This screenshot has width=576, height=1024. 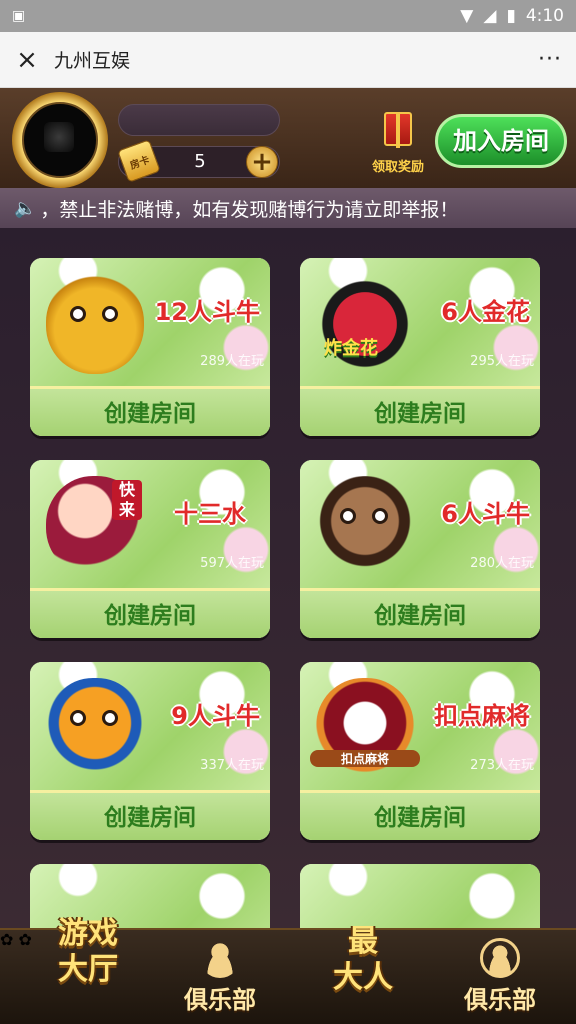 I want to click on game-banner, so click(x=420, y=896).